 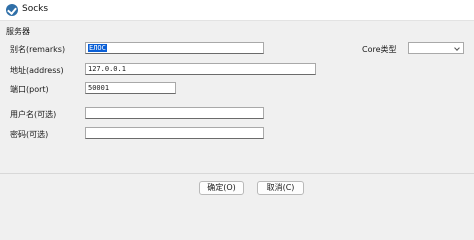 I want to click on server-group-label: 服务器, so click(x=18, y=31).